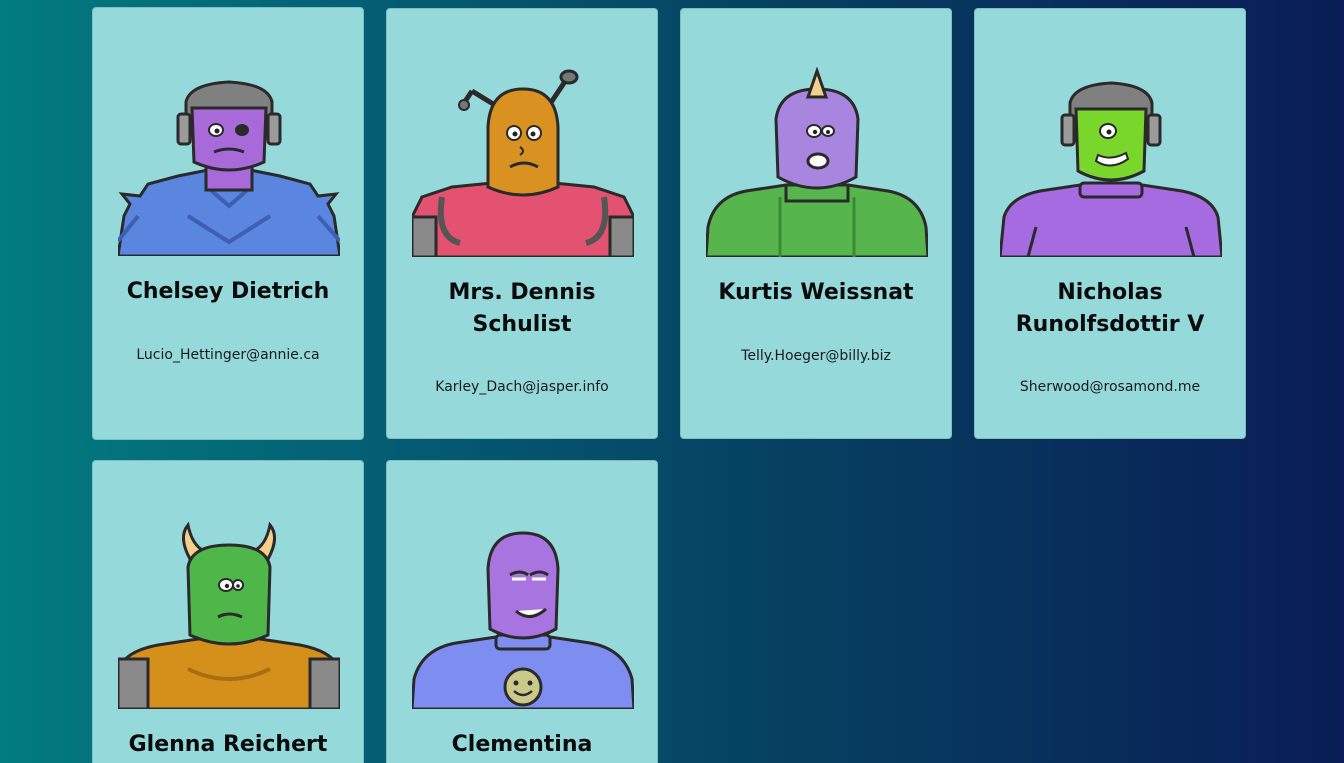 The width and height of the screenshot is (1344, 763). Describe the element at coordinates (817, 162) in the screenshot. I see `horned-cyclops-avatar-icon` at that location.